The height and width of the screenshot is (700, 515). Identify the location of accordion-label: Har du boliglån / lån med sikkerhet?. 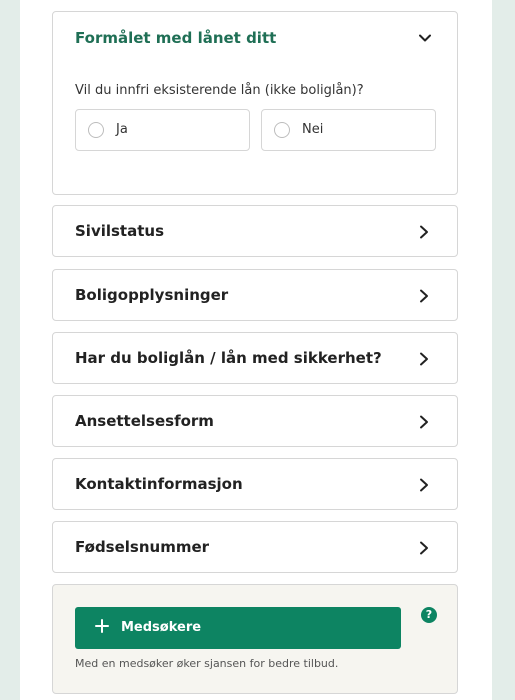
(228, 358).